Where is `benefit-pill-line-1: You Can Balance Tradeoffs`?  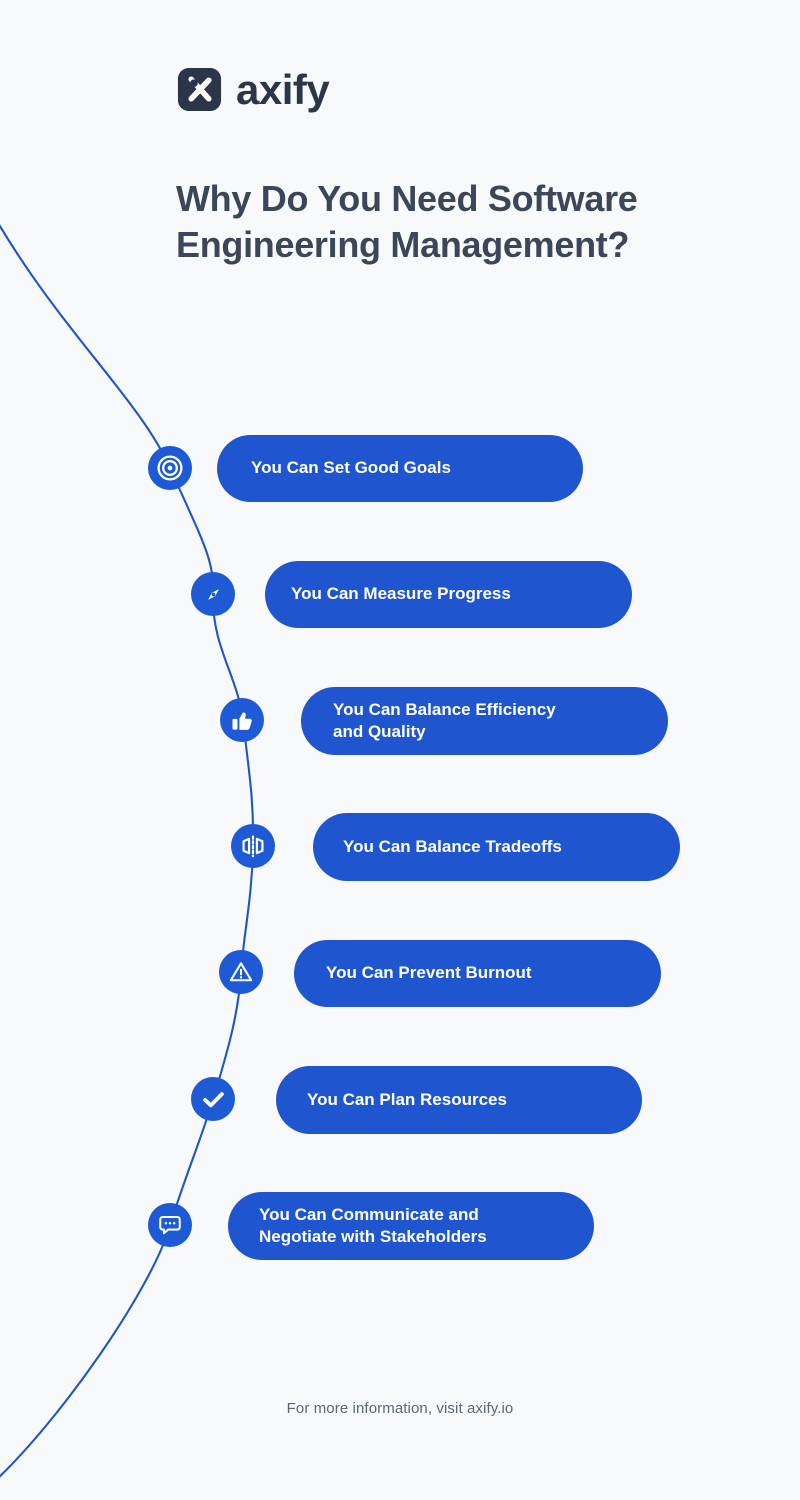
benefit-pill-line-1: You Can Balance Tradeoffs is located at coordinates (452, 846).